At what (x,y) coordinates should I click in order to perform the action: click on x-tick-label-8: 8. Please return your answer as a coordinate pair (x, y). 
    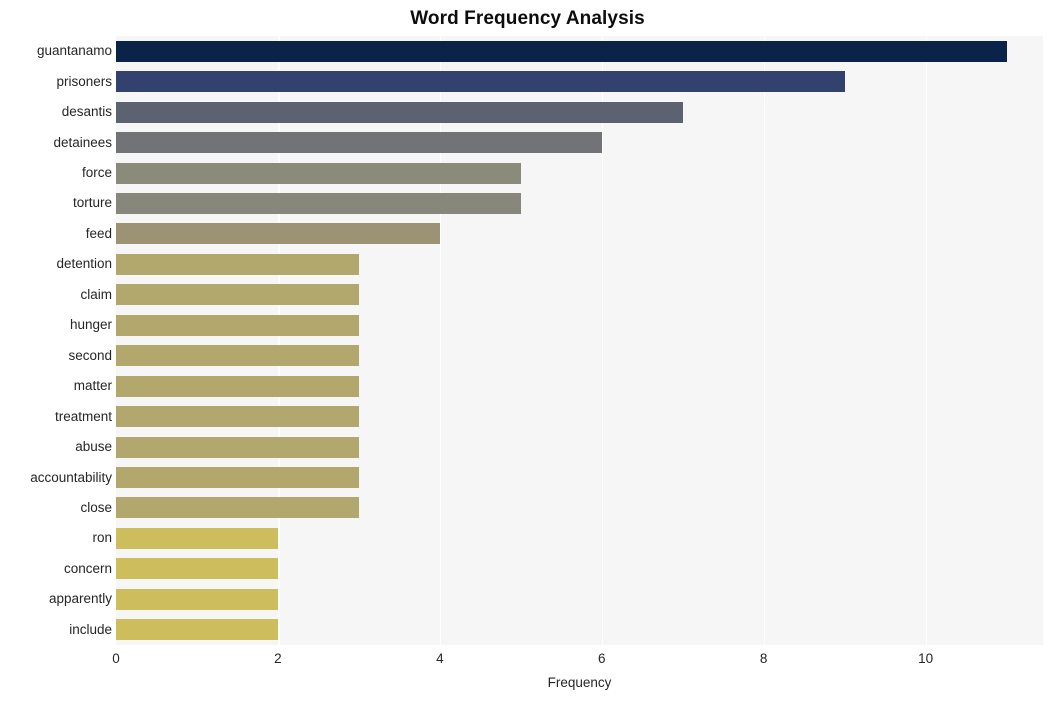
    Looking at the image, I should click on (763, 658).